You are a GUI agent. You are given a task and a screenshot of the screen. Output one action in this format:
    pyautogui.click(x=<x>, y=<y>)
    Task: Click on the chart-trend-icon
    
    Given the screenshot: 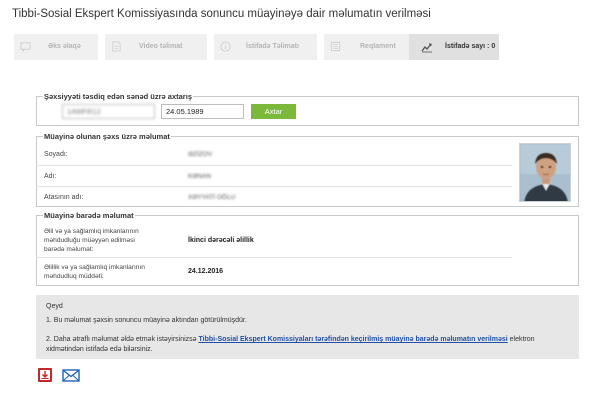 What is the action you would take?
    pyautogui.click(x=427, y=47)
    